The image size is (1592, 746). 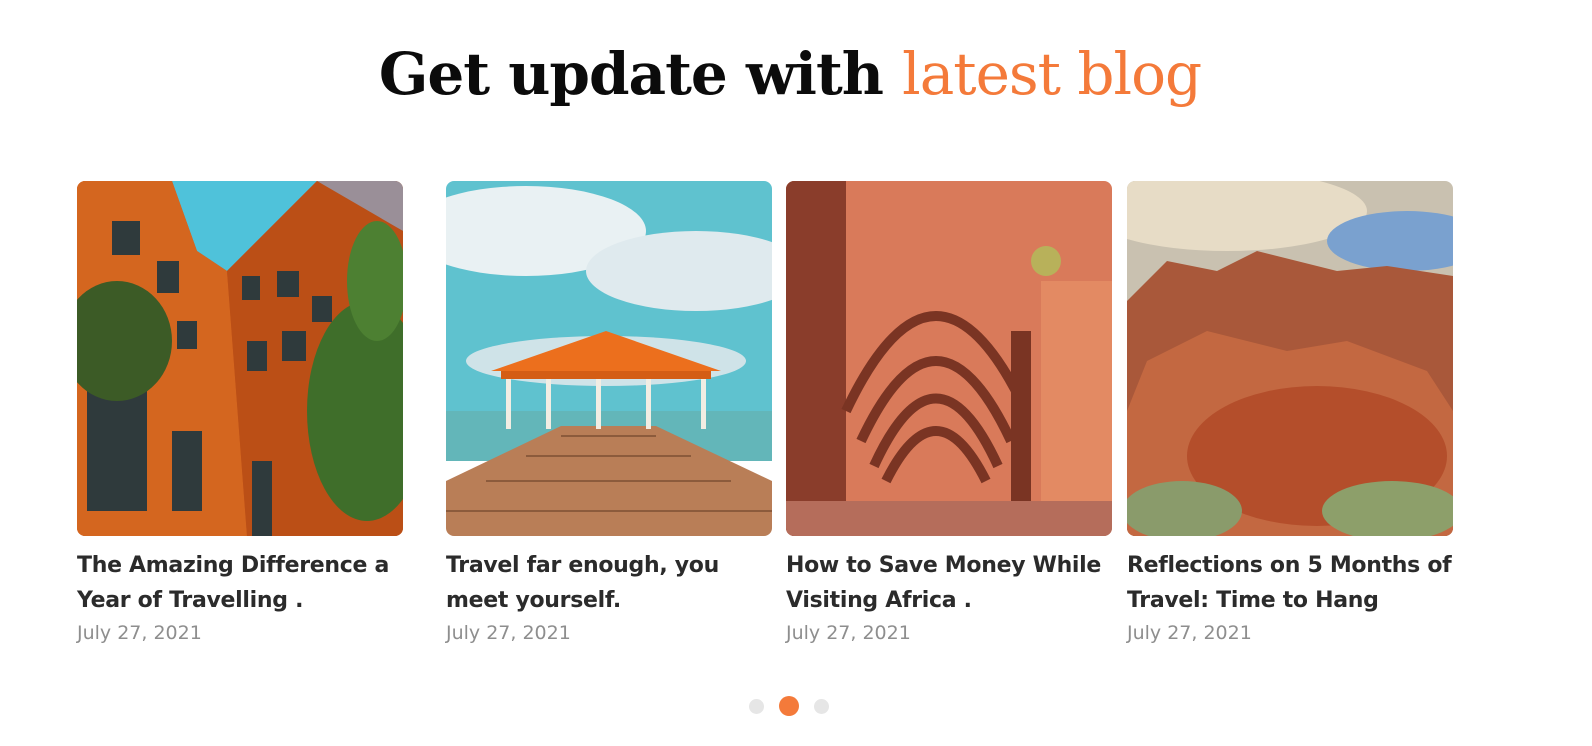 I want to click on section-heading: Get update with latest blog, so click(x=790, y=74).